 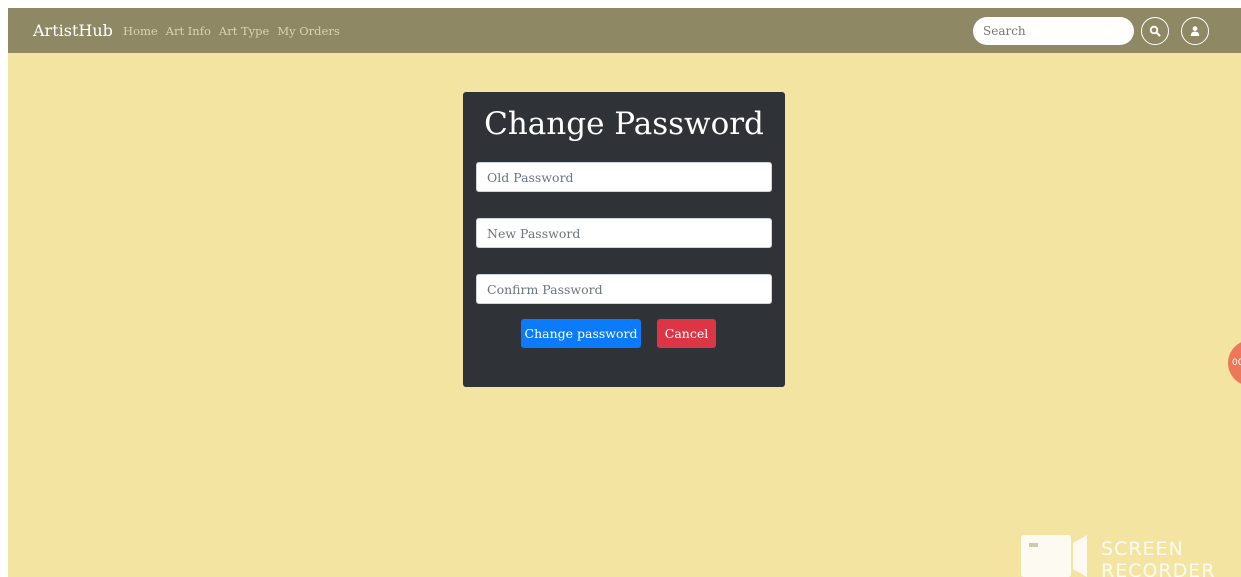 What do you see at coordinates (1234, 363) in the screenshot?
I see `floating-timer-bubble: 00` at bounding box center [1234, 363].